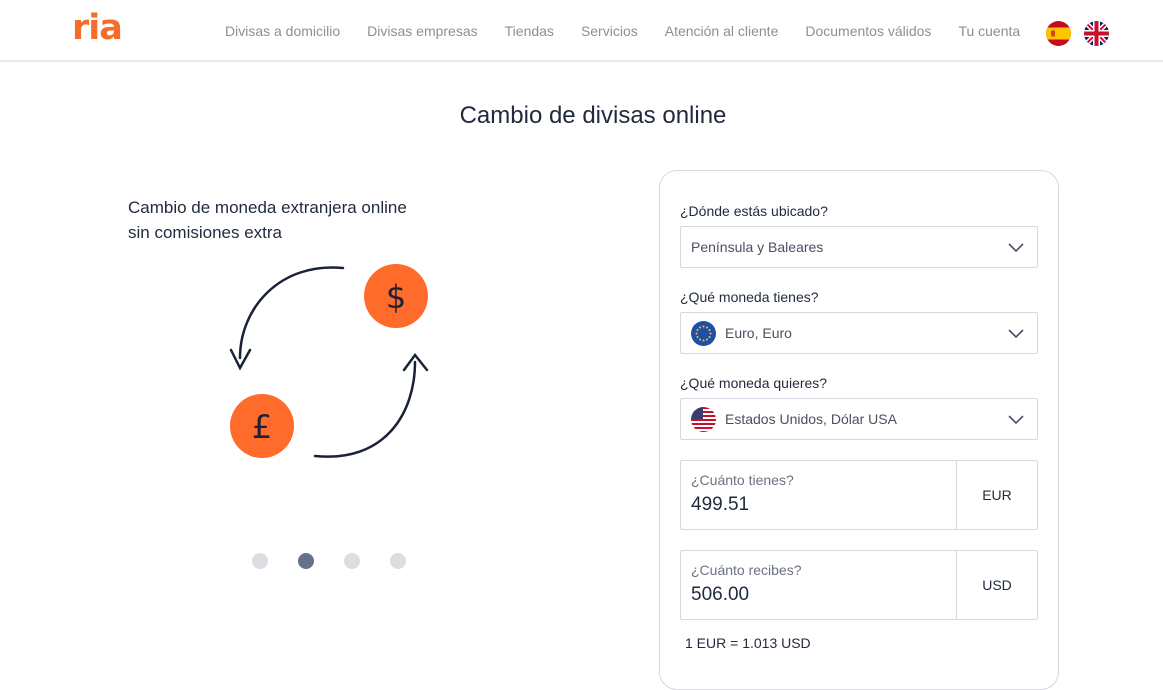 The width and height of the screenshot is (1163, 690). I want to click on have-amount-field: ¿Cuánto tienes?, so click(819, 495).